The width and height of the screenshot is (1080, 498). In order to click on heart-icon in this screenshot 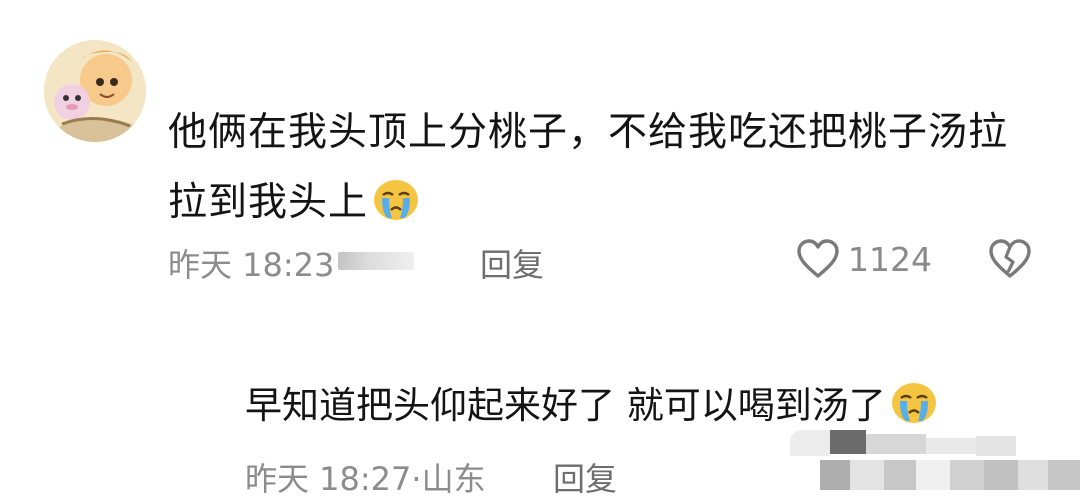, I will do `click(818, 258)`.